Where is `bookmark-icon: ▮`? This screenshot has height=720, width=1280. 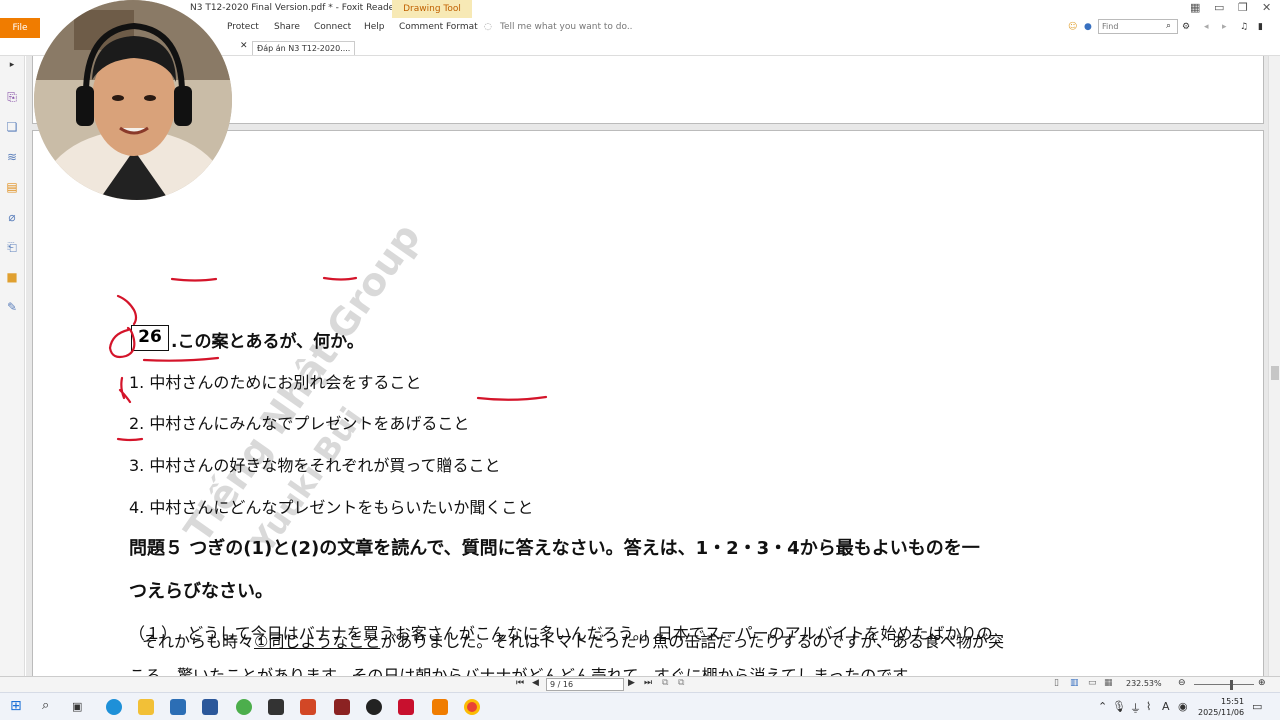
bookmark-icon: ▮ is located at coordinates (1260, 27).